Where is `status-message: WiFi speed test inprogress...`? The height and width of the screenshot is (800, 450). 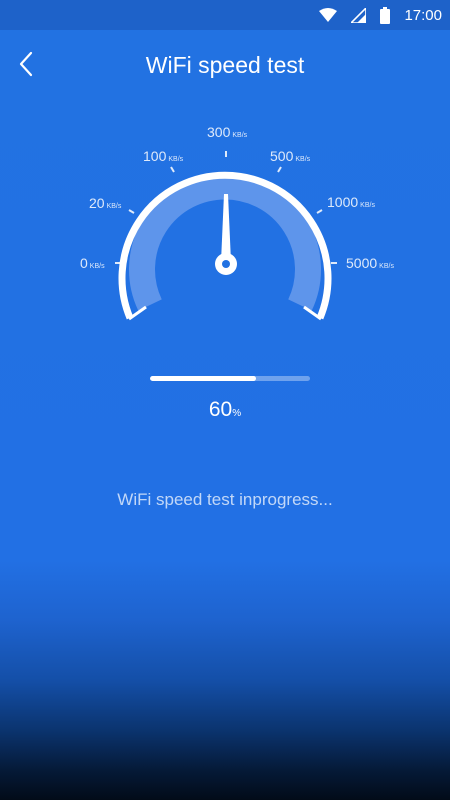
status-message: WiFi speed test inprogress... is located at coordinates (225, 499).